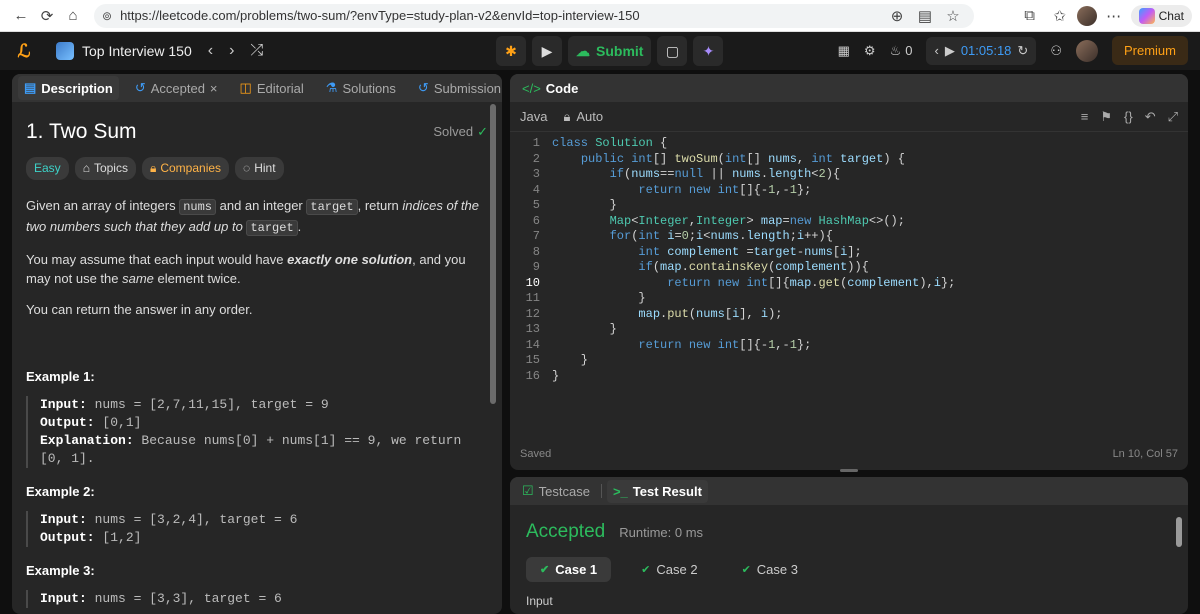 The image size is (1200, 614). Describe the element at coordinates (1145, 454) in the screenshot. I see `cursor-position: Ln 10, Col 57` at that location.